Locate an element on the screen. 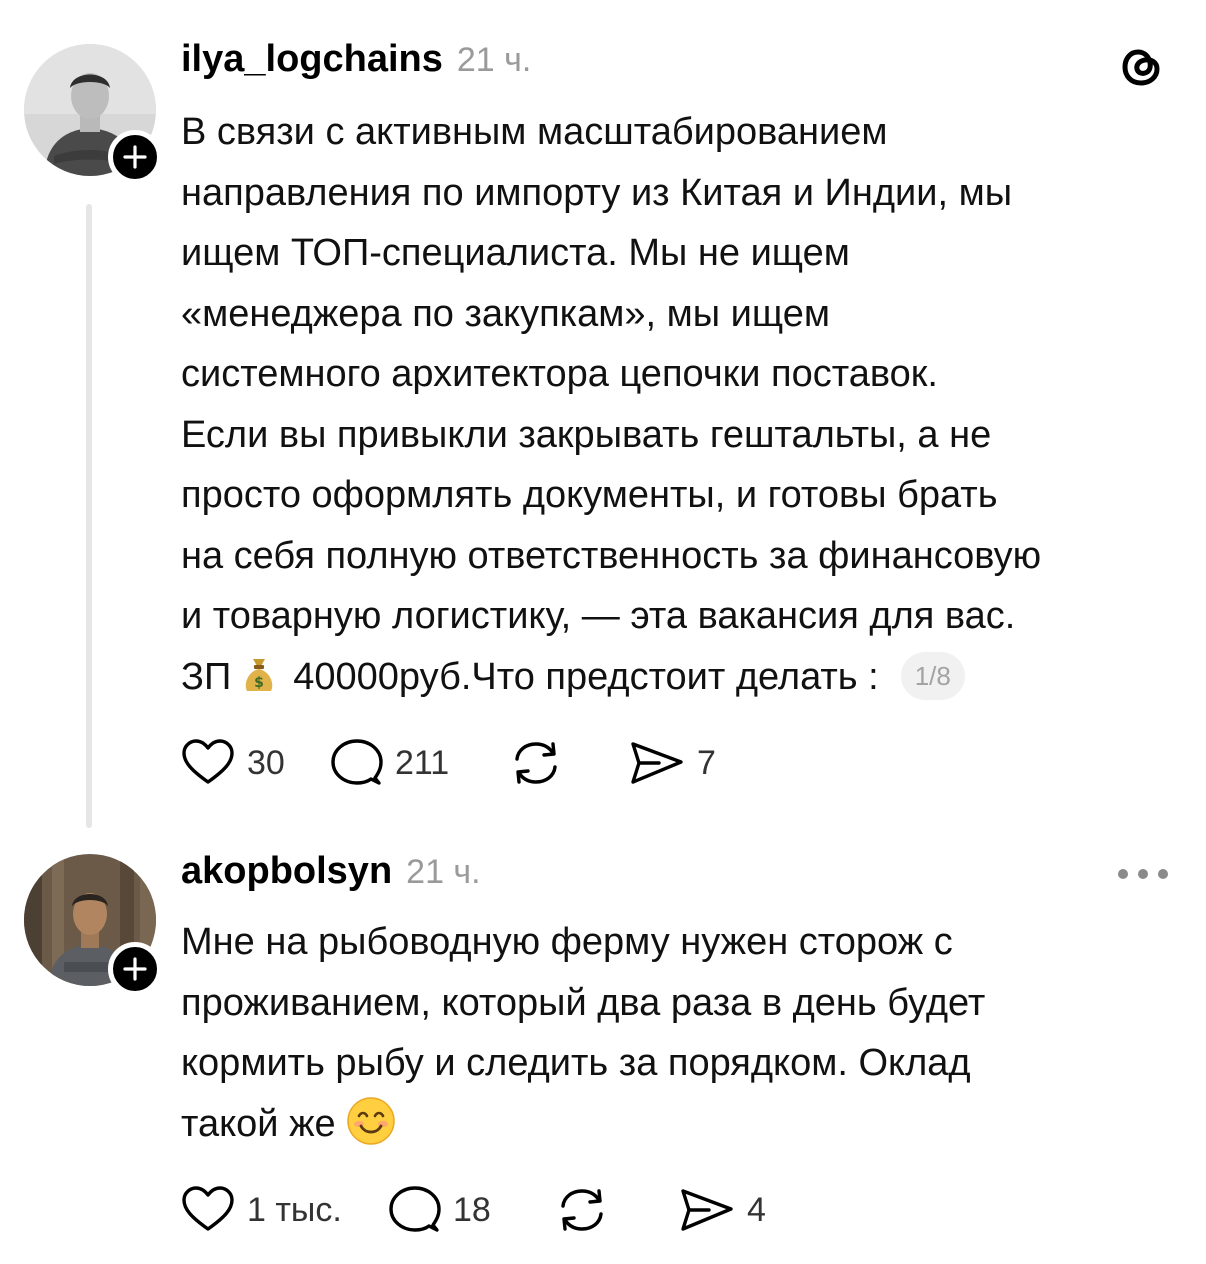 The image size is (1206, 1264). threads-logo-icon is located at coordinates (1142, 67).